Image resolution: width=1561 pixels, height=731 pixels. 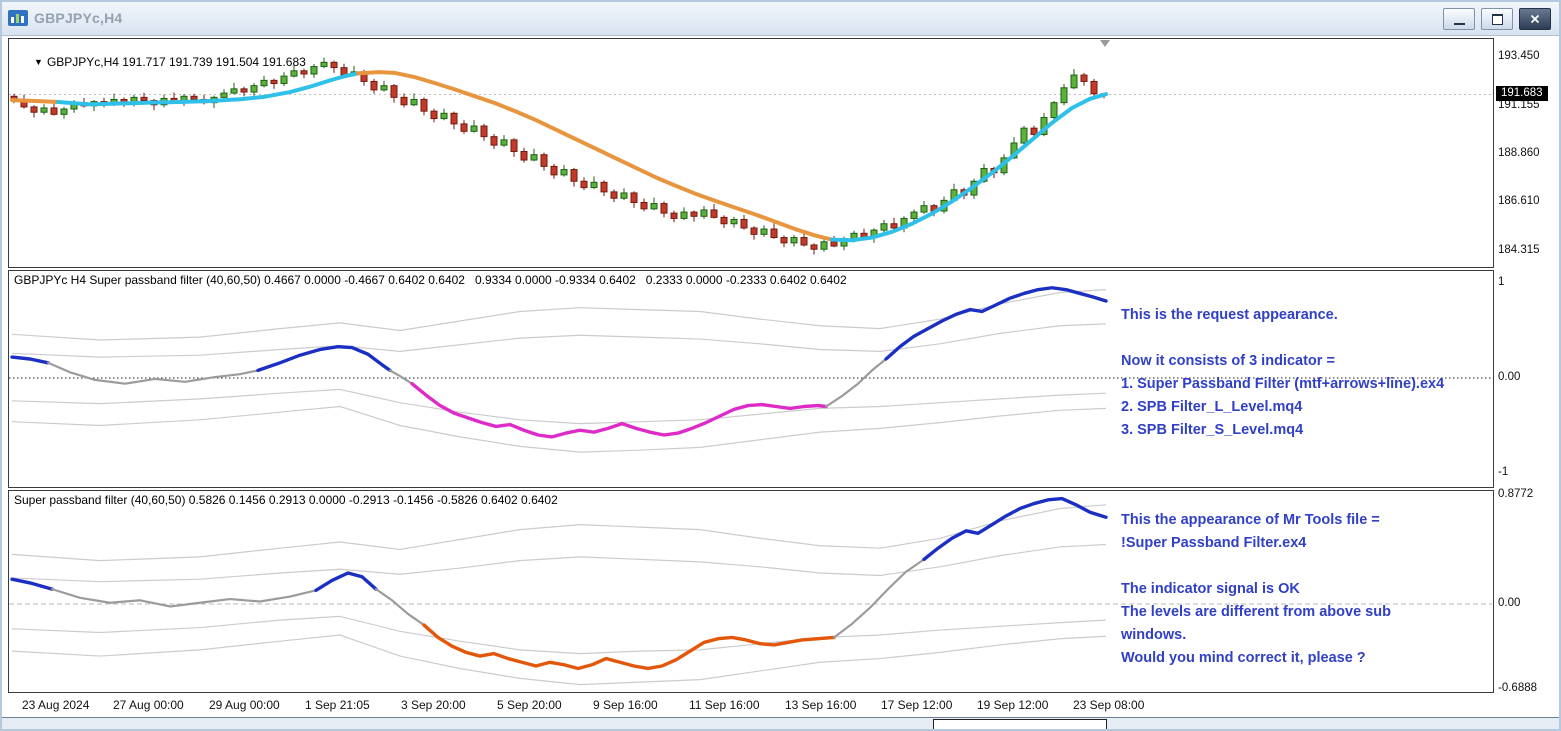 What do you see at coordinates (38, 62) in the screenshot?
I see `symbol-dropdown-icon: ▼` at bounding box center [38, 62].